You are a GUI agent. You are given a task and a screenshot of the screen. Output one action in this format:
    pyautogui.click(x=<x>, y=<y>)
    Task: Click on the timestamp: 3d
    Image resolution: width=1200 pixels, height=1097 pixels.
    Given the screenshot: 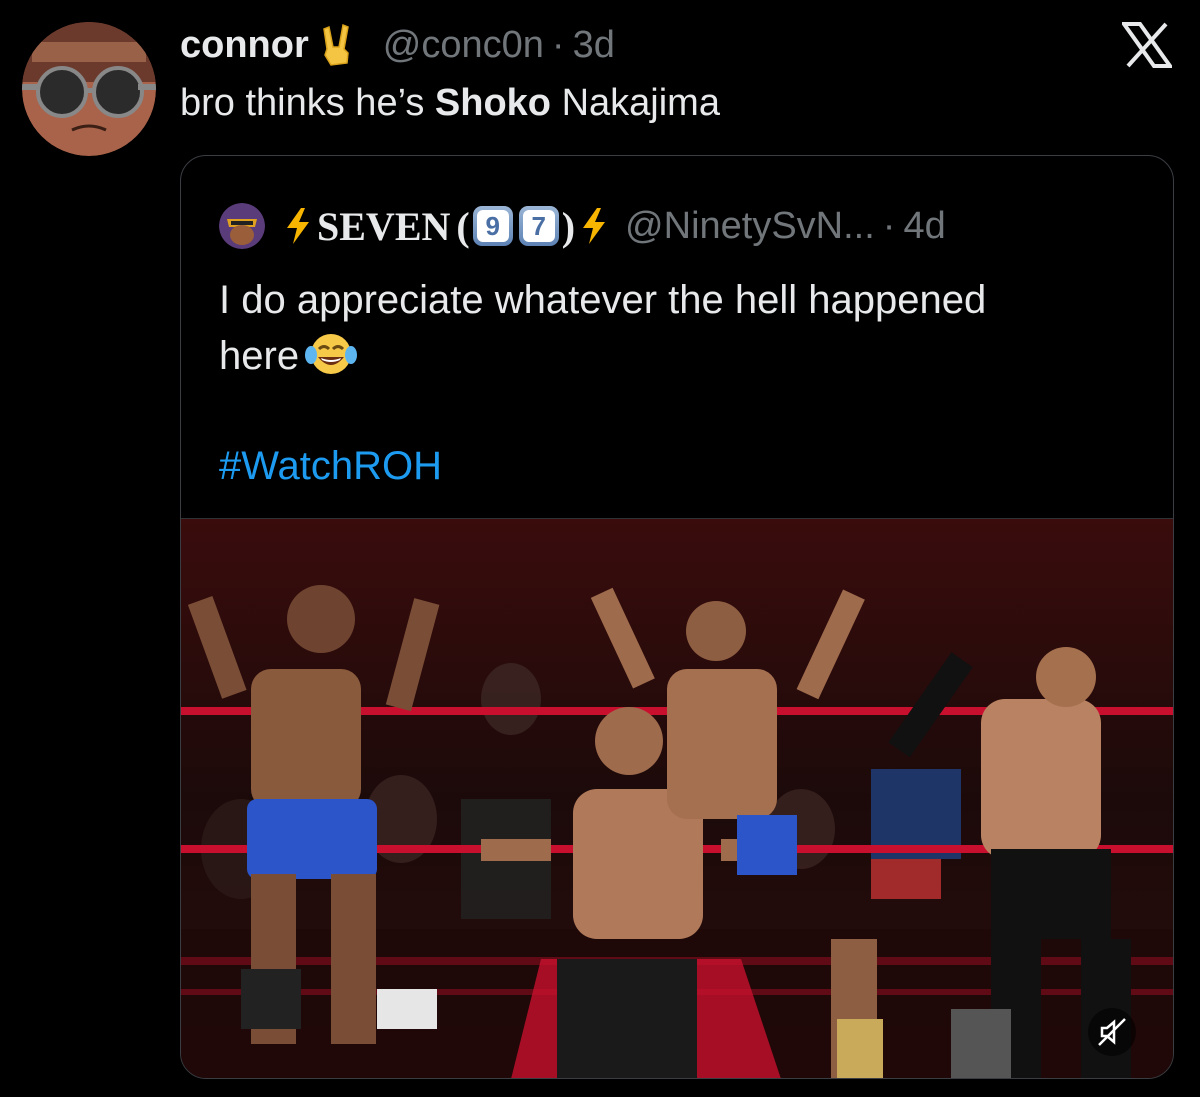 What is the action you would take?
    pyautogui.click(x=594, y=45)
    